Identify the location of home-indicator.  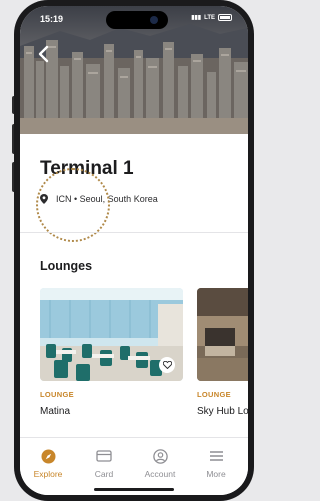
(134, 489).